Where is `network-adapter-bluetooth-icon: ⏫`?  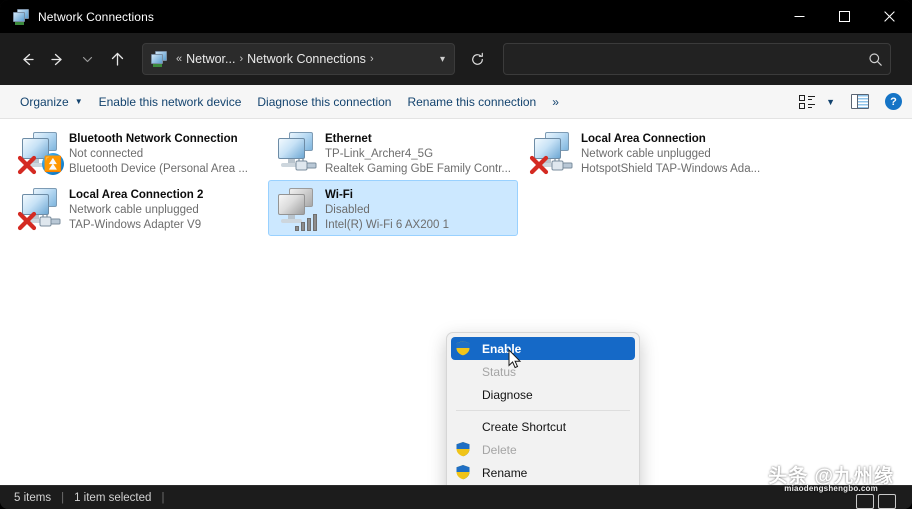
network-adapter-bluetooth-icon: ⏫ is located at coordinates (41, 153).